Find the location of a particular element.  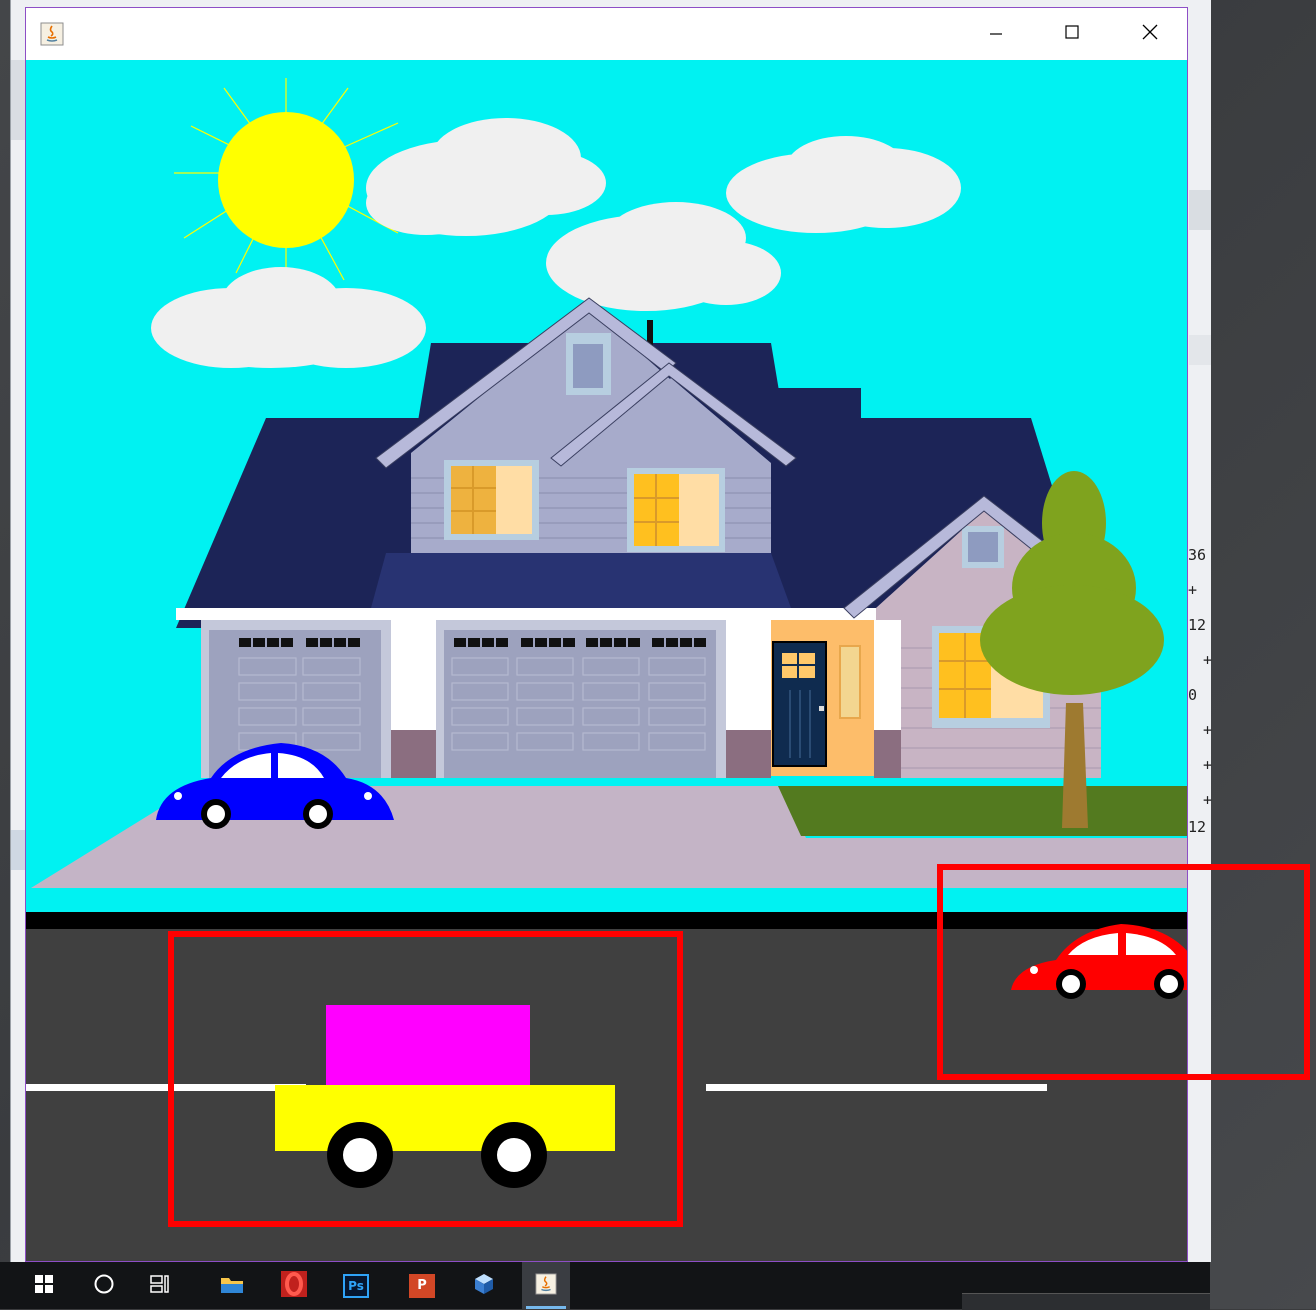

maximize-button is located at coordinates (1072, 34).